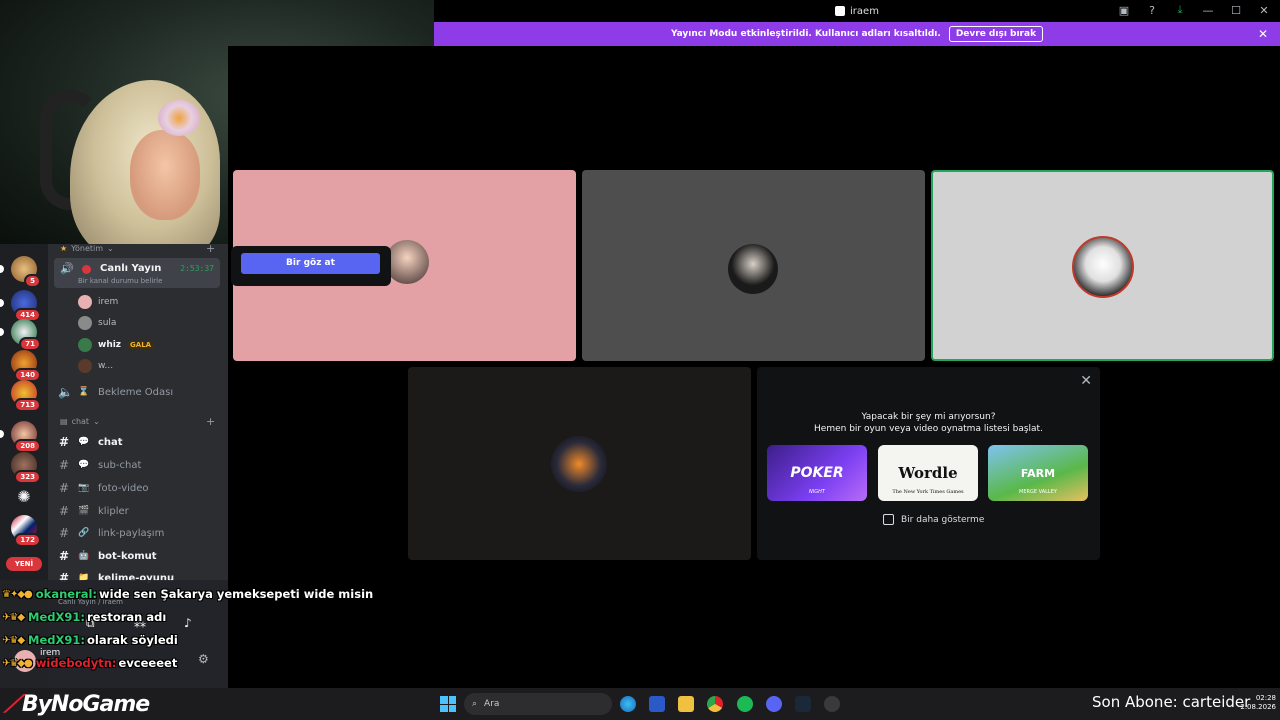 The height and width of the screenshot is (720, 1280). I want to click on take-a-look-button: Bir göz at, so click(310, 263).